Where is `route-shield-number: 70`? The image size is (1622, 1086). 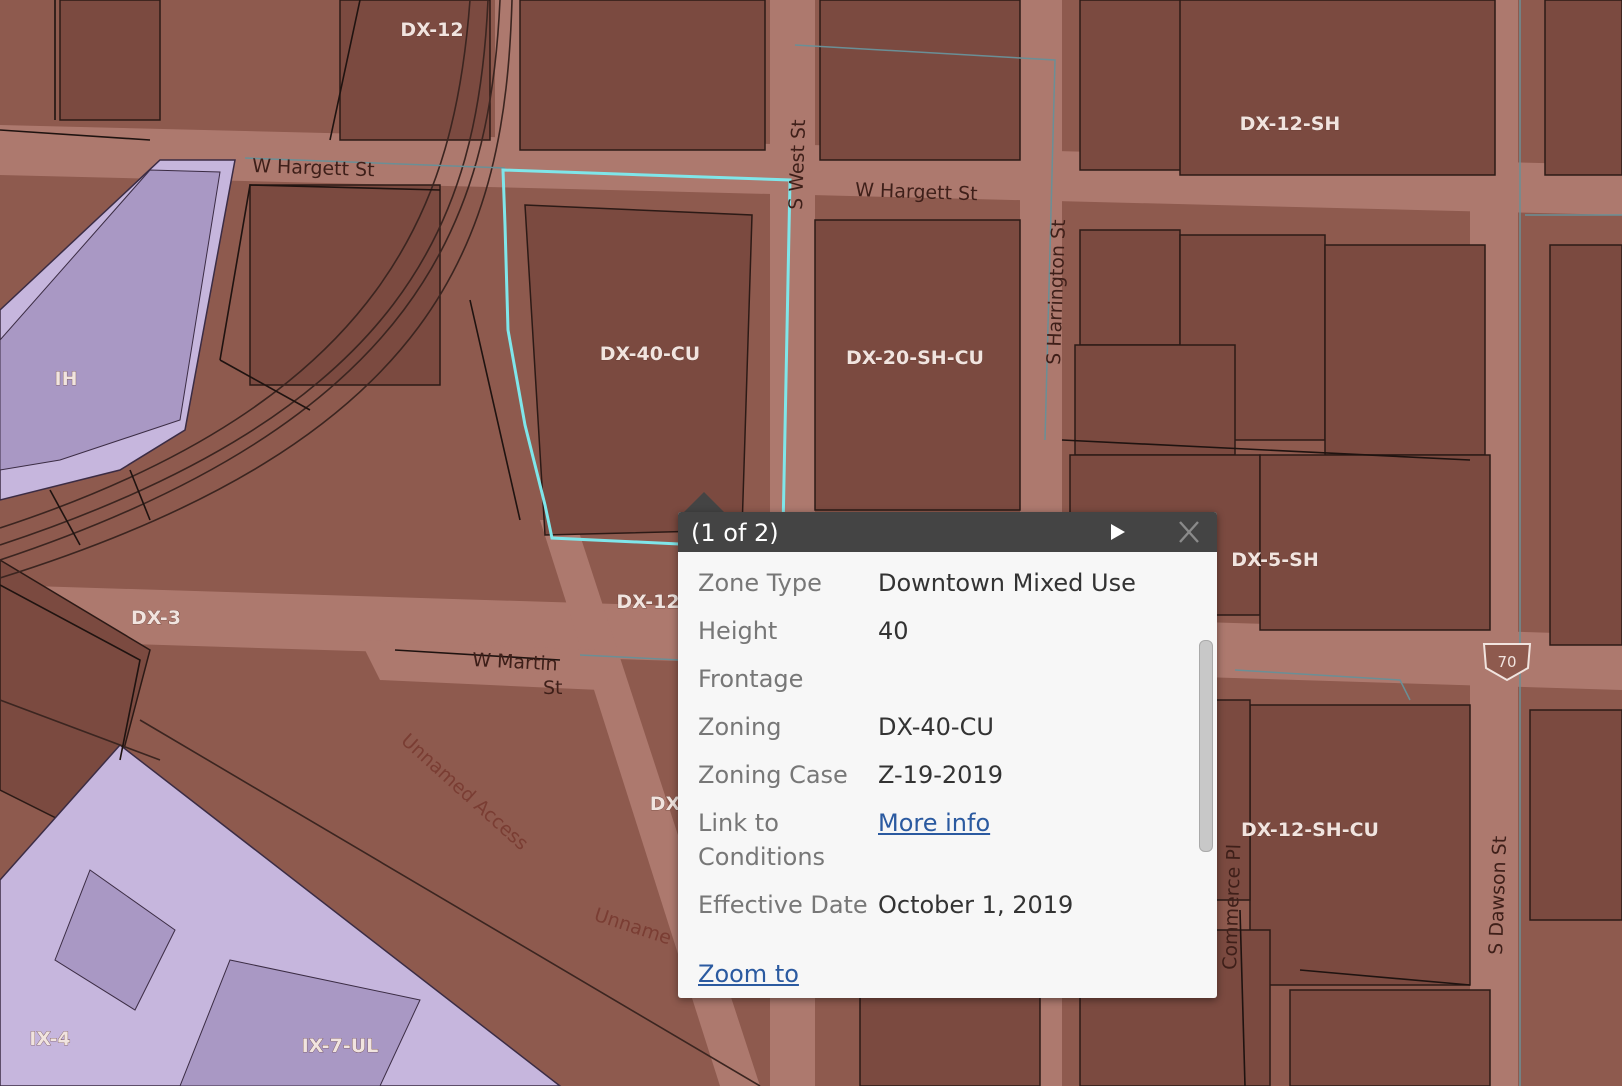 route-shield-number: 70 is located at coordinates (1506, 662).